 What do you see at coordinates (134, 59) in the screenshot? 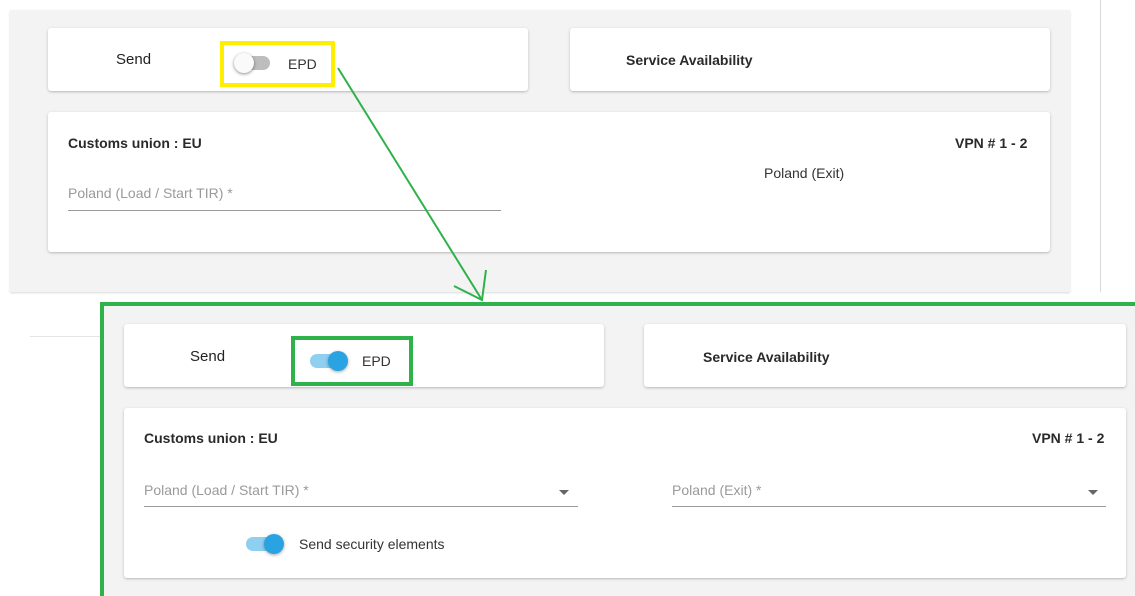
I see `before-send-label: Send` at bounding box center [134, 59].